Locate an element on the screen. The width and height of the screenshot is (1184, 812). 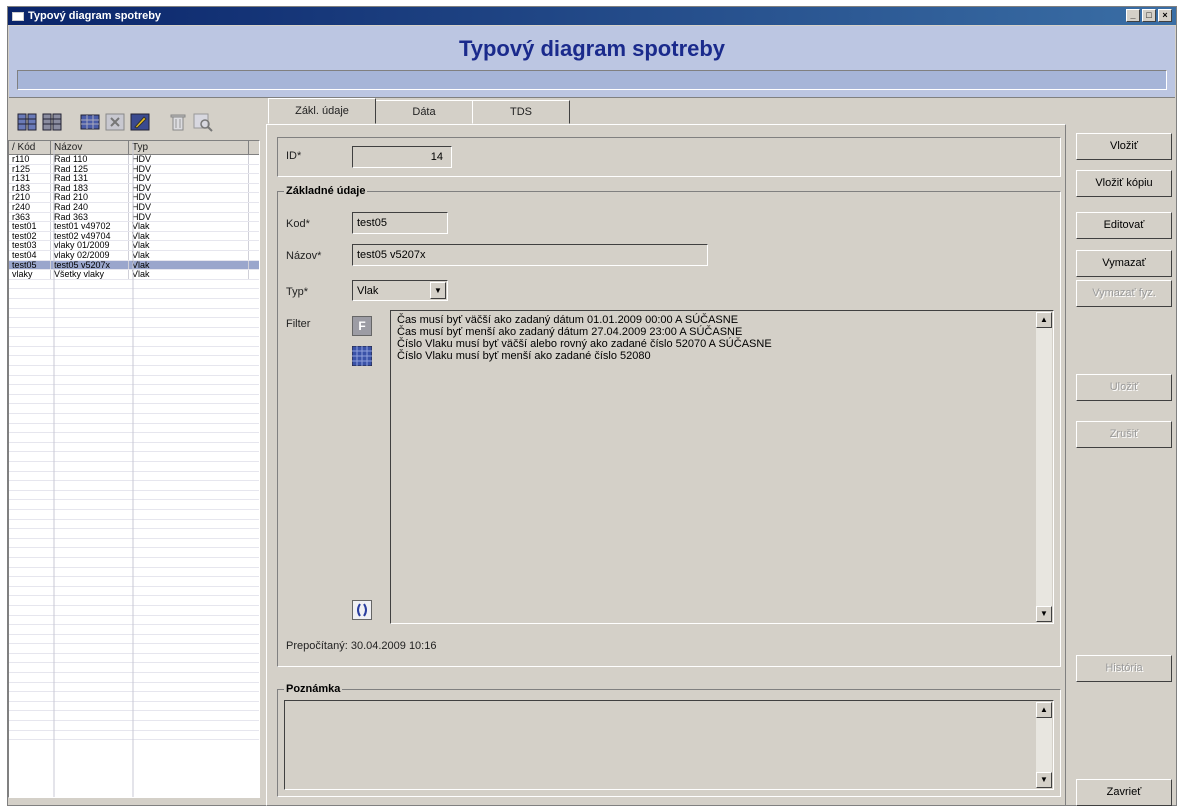
grid-cell-code: r363 is located at coordinates (30, 217).